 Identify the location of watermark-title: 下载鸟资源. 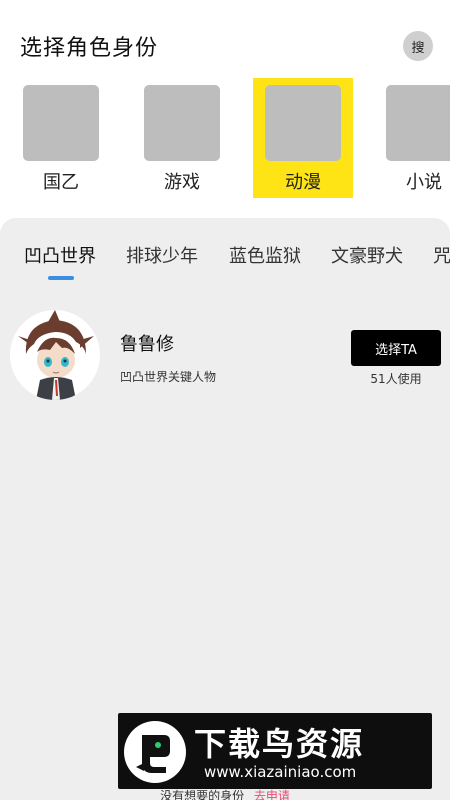
(279, 744).